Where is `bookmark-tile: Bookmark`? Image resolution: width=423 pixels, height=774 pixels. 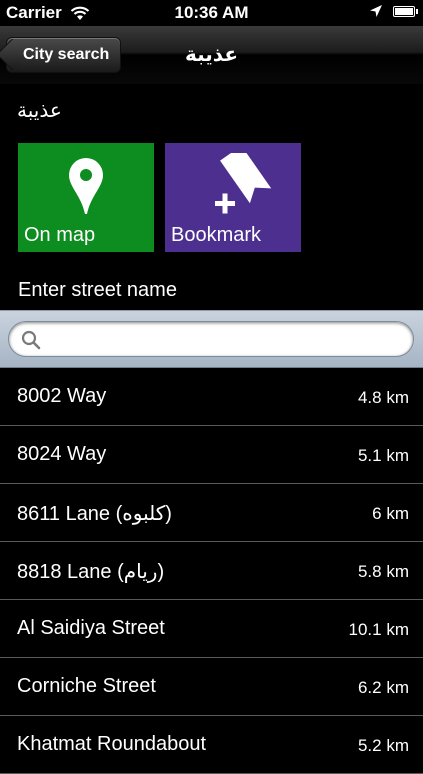 bookmark-tile: Bookmark is located at coordinates (233, 197).